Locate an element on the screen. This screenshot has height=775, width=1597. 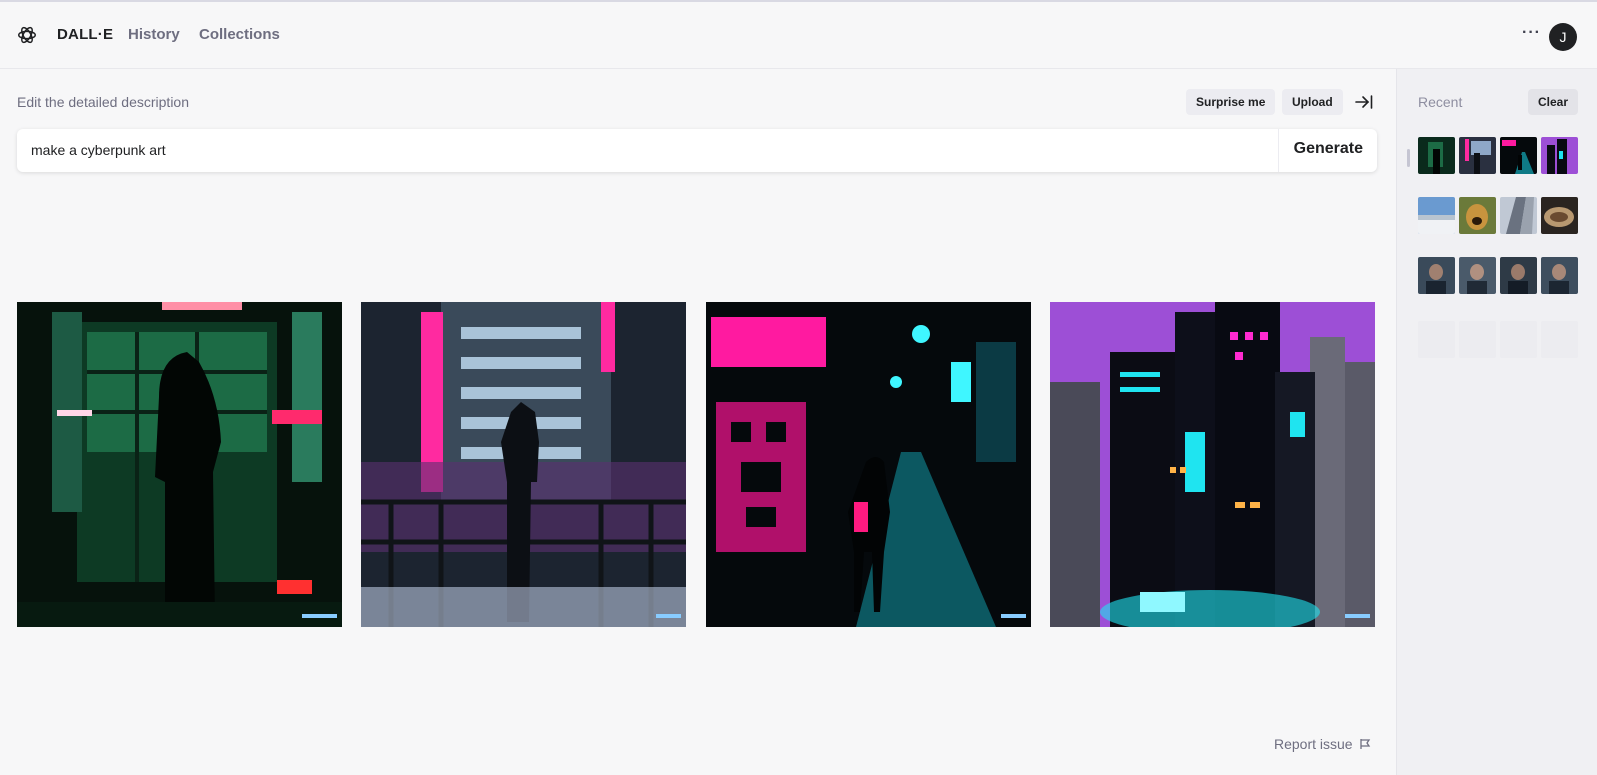
cyberpunk-neon-city-balcony-image is located at coordinates (523, 464).